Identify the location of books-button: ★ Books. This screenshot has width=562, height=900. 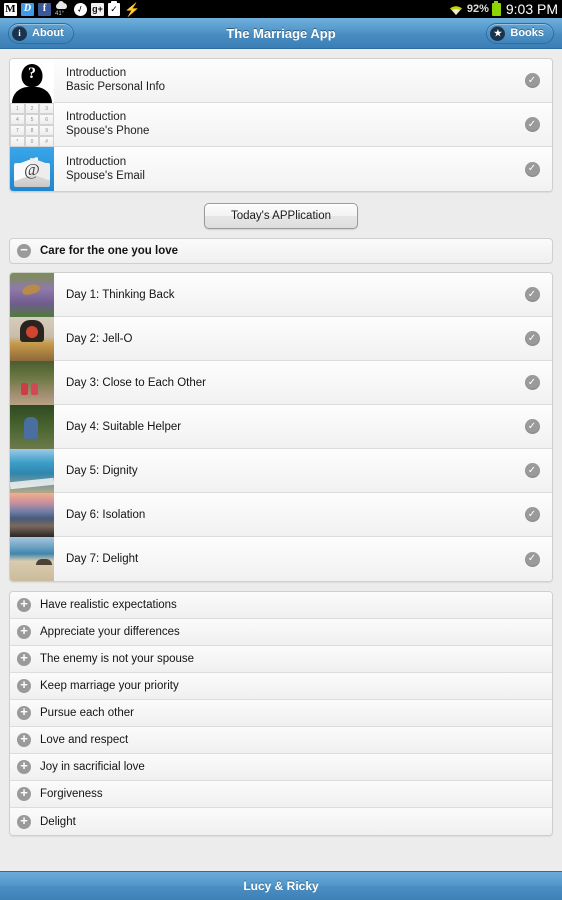
(520, 33).